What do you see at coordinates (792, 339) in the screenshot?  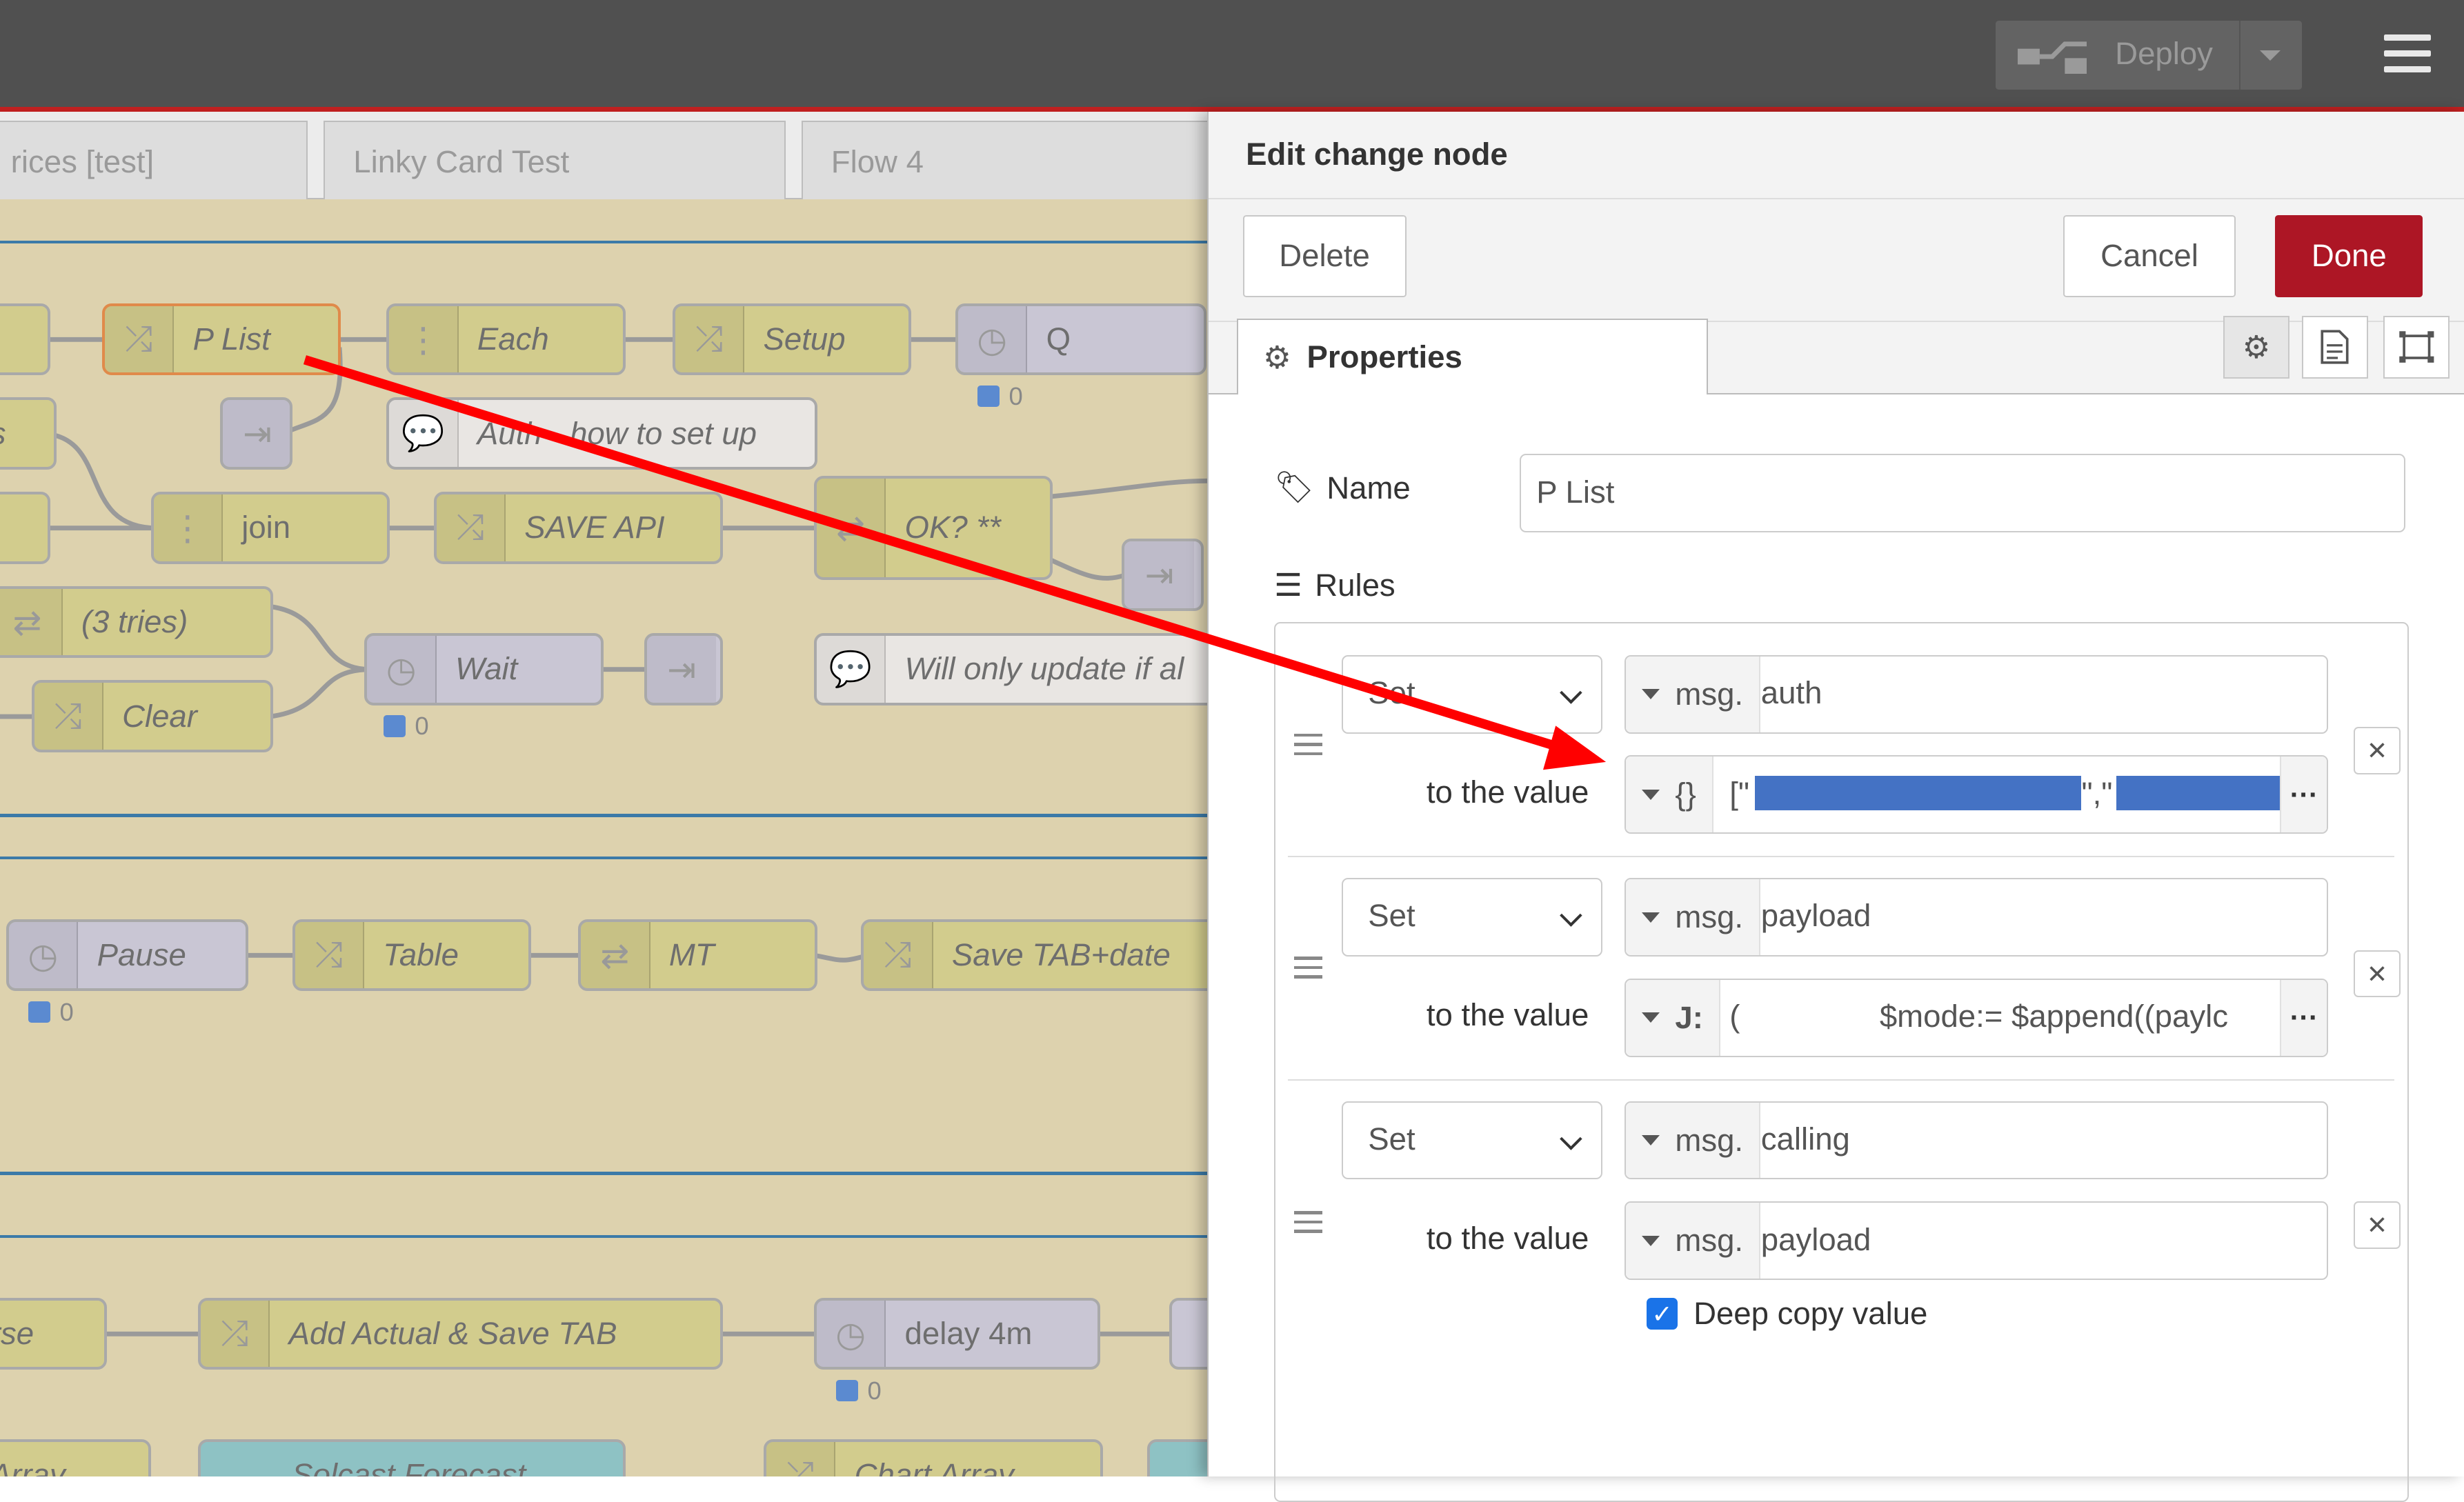 I see `flow-node-setup: ⤮ Setup` at bounding box center [792, 339].